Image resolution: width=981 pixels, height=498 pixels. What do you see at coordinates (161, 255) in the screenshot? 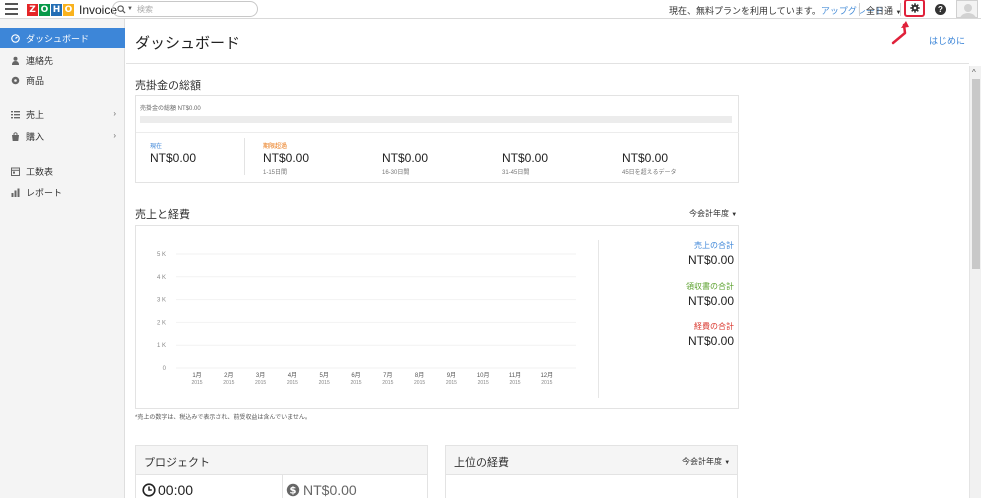
I see `y-tick-label: 5 K` at bounding box center [161, 255].